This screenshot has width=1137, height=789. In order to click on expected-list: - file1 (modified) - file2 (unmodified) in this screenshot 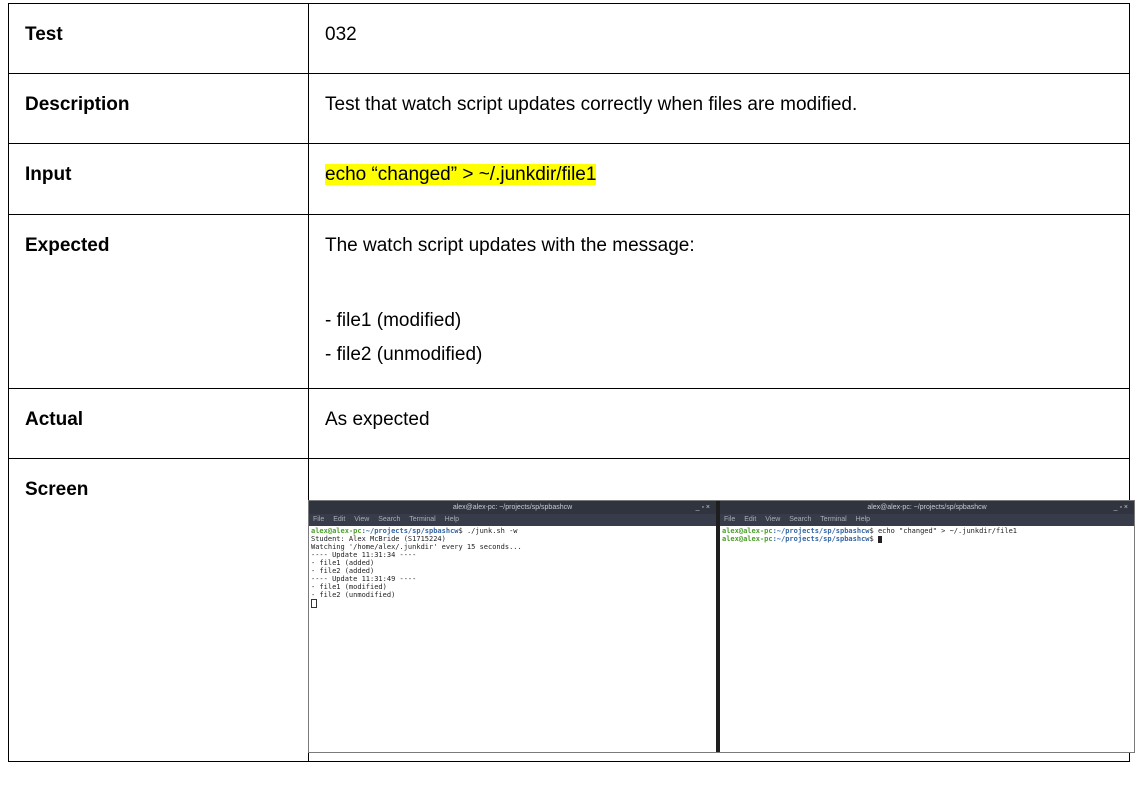, I will do `click(720, 338)`.